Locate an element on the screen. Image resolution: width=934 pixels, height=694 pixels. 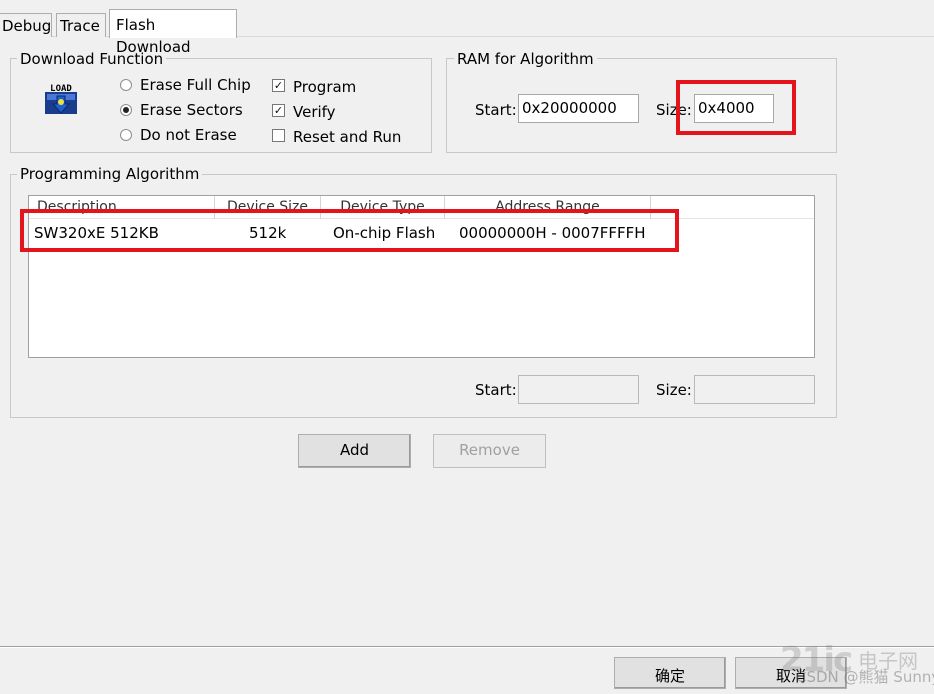
remove-button: Remove is located at coordinates (489, 451).